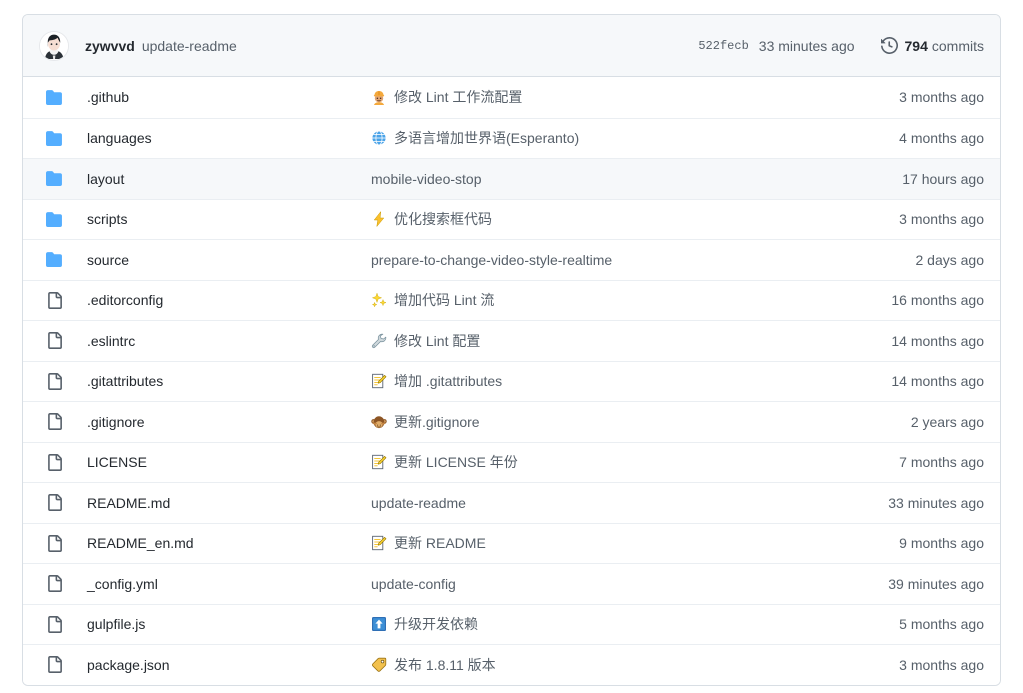 The image size is (1023, 693). Describe the element at coordinates (220, 97) in the screenshot. I see `folder-name-link: .github` at that location.